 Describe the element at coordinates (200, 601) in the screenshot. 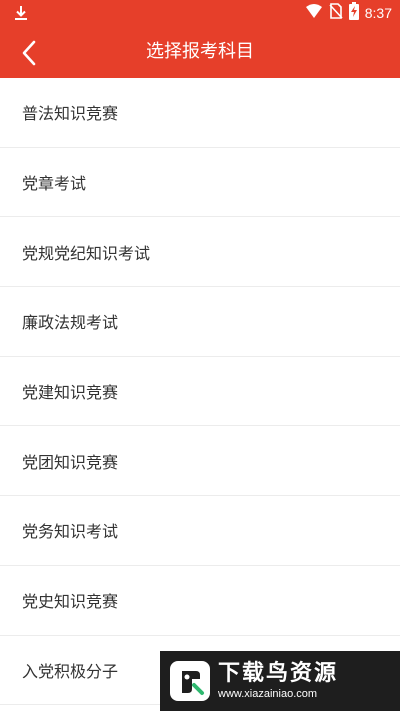

I see `exam-subject-item: 党史知识竞赛` at that location.